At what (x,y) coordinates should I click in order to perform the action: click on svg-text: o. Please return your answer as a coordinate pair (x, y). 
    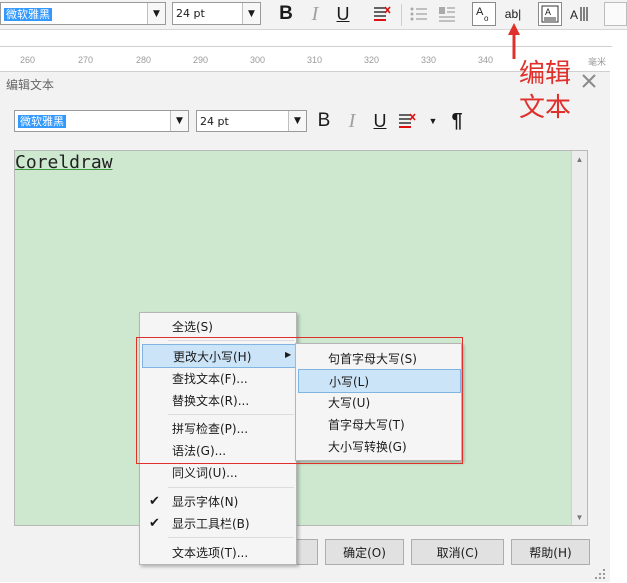
    Looking at the image, I should click on (486, 18).